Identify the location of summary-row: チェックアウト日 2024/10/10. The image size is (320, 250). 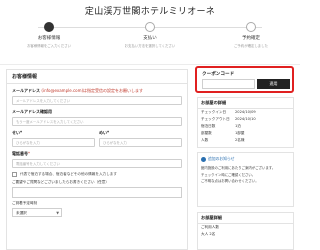
(228, 119).